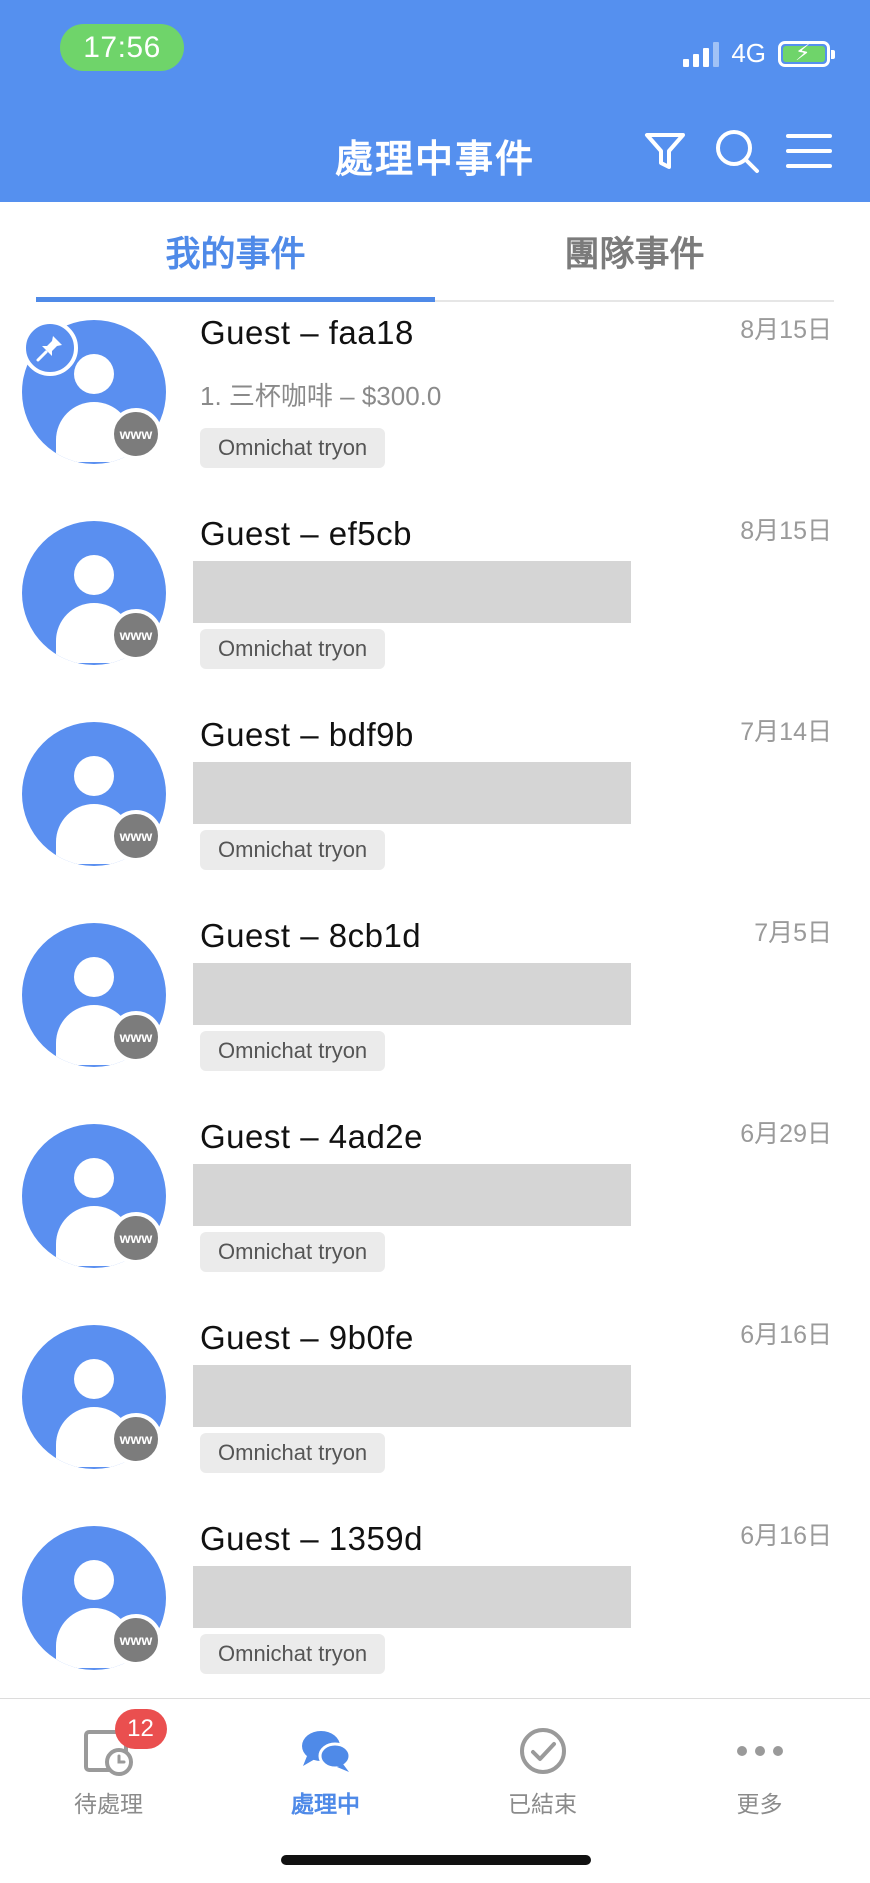  I want to click on message-preview: 1. 三杯咖啡 – $300.0, so click(321, 396).